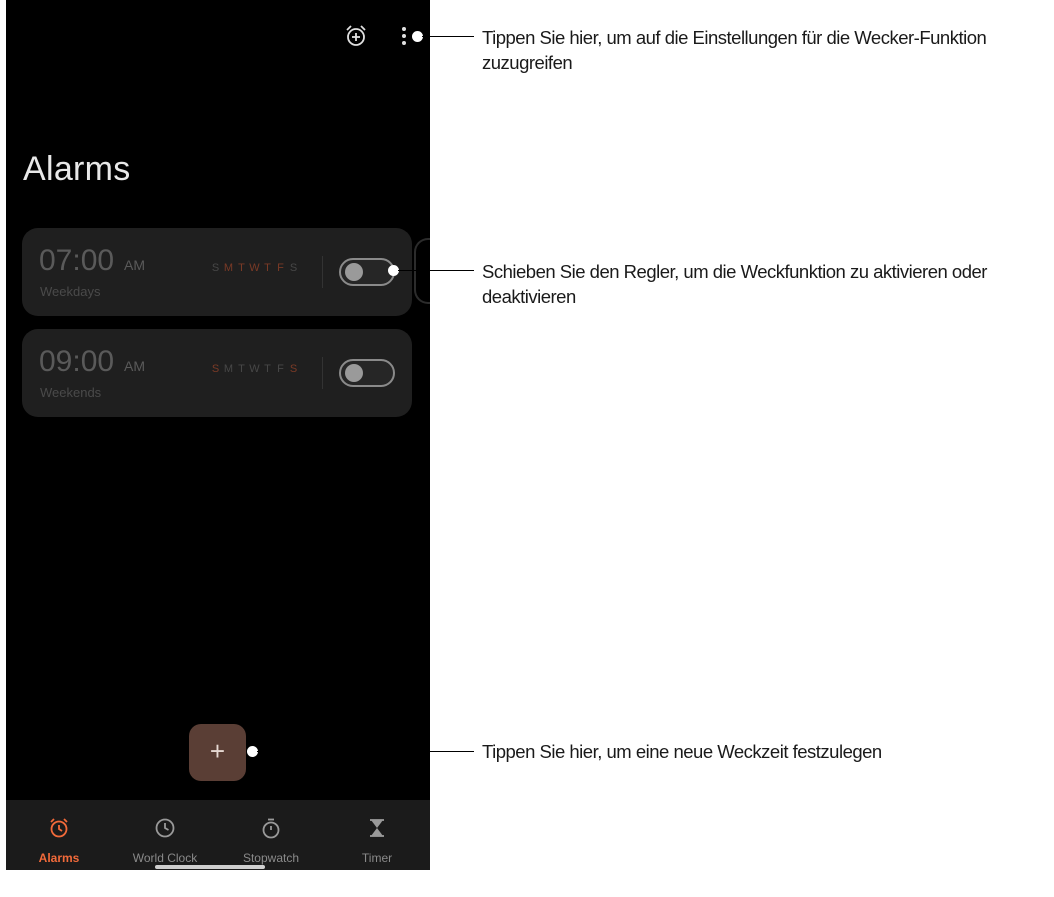  I want to click on card-edge-peek, so click(422, 271).